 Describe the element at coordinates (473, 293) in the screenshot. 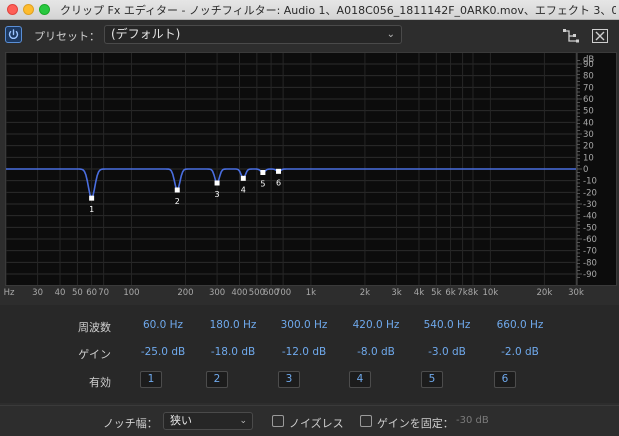

I see `freq-tick-label: 8k` at that location.